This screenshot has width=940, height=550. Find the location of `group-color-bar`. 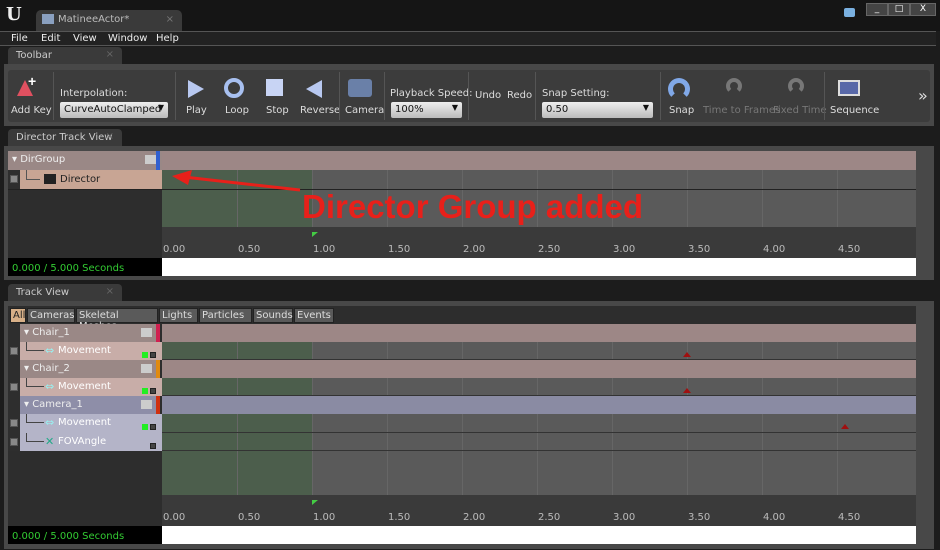

group-color-bar is located at coordinates (158, 405).